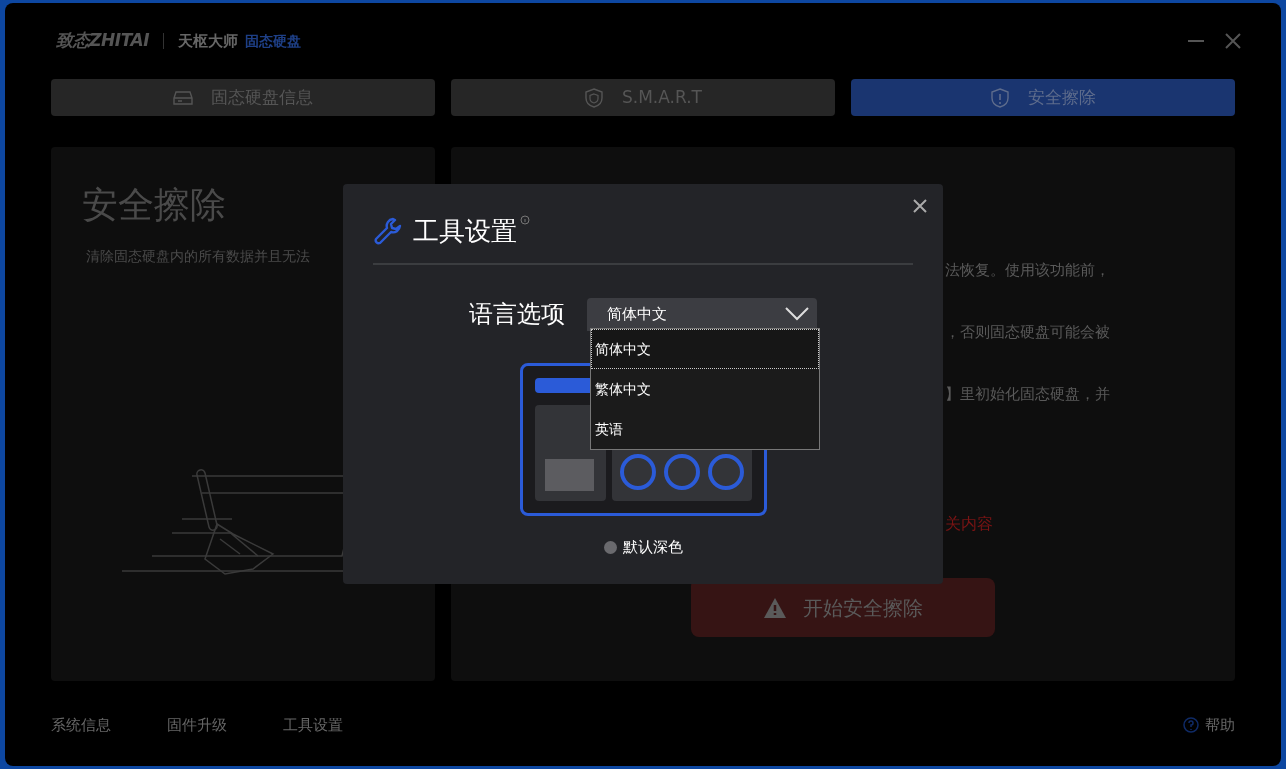 This screenshot has width=1286, height=769. I want to click on footer-link: 固件升级, so click(197, 725).